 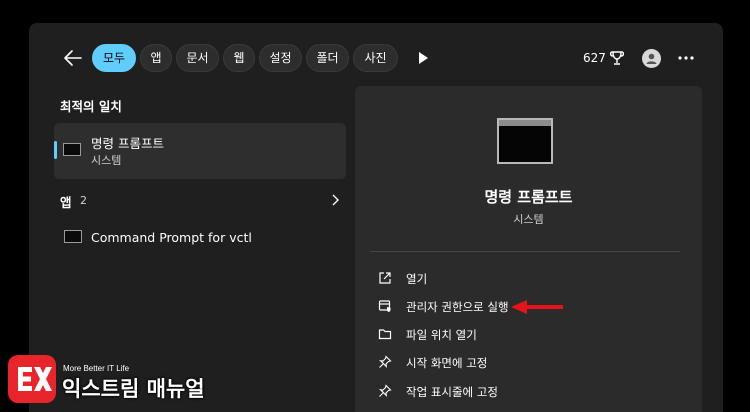 I want to click on preview-type: 시스템, so click(x=528, y=219).